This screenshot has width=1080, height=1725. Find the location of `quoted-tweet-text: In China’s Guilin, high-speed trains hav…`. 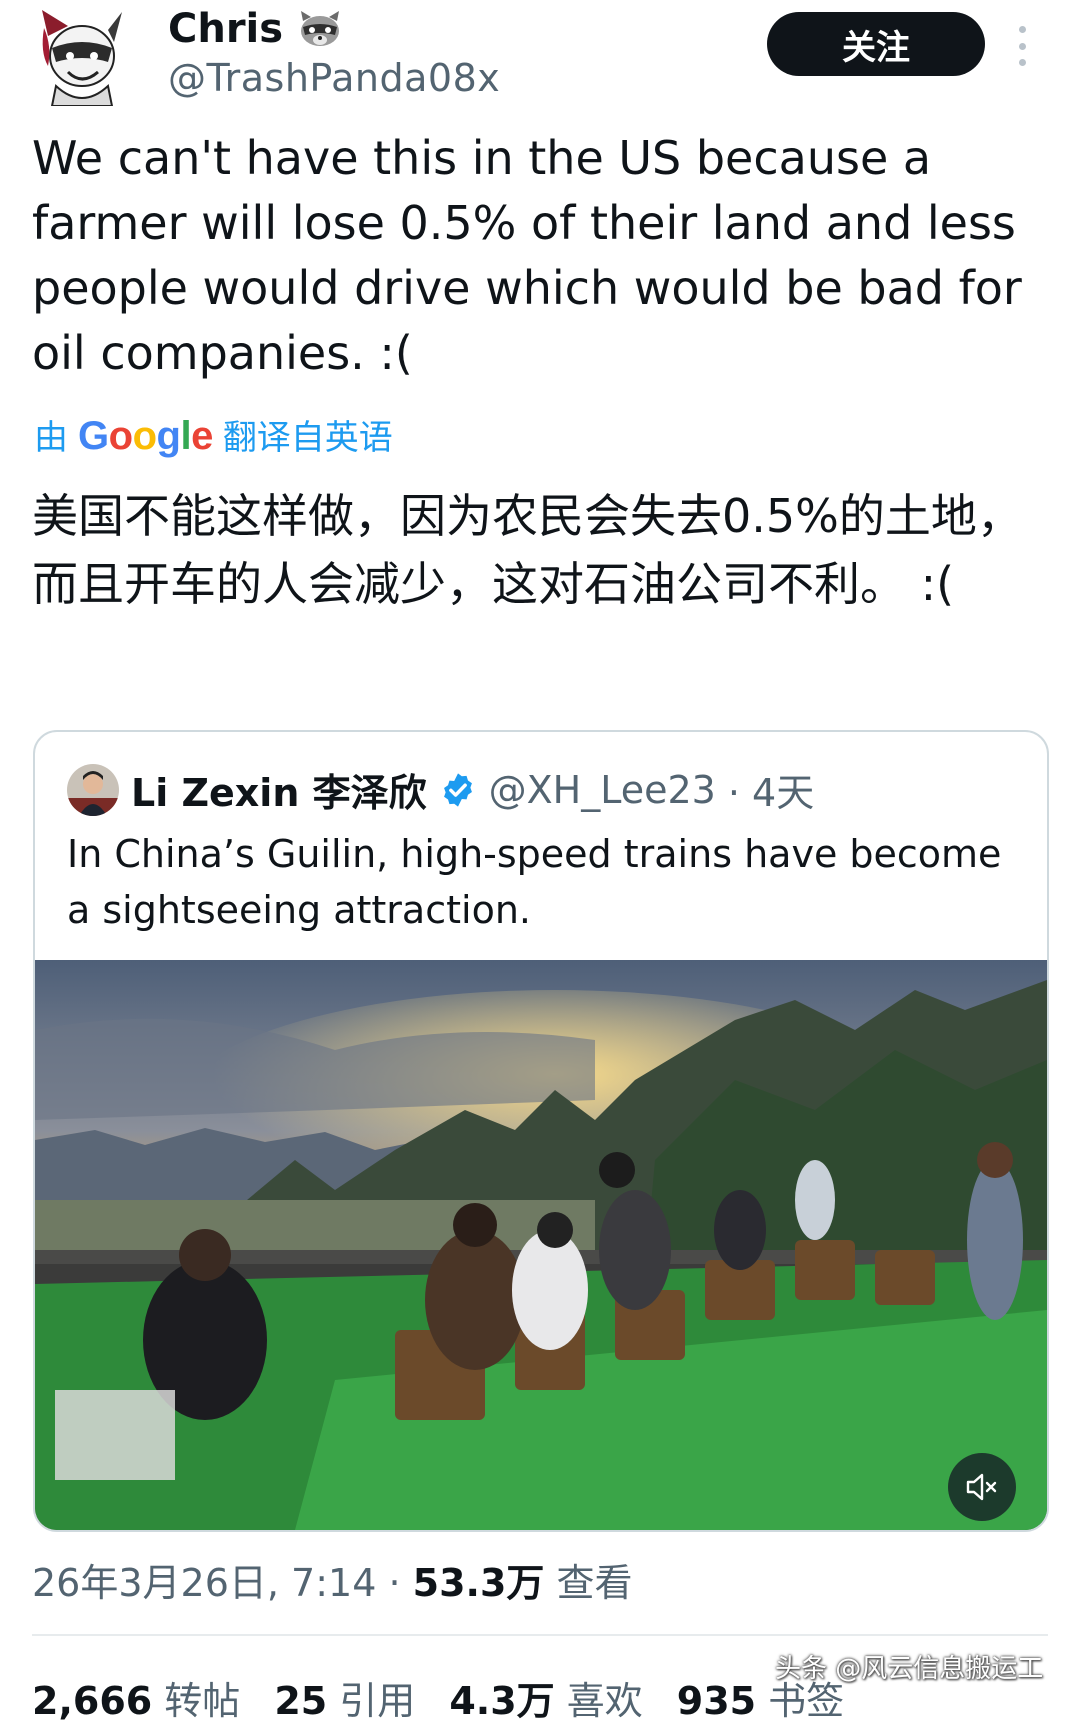

quoted-tweet-text: In China’s Guilin, high-speed trains hav… is located at coordinates (534, 882).